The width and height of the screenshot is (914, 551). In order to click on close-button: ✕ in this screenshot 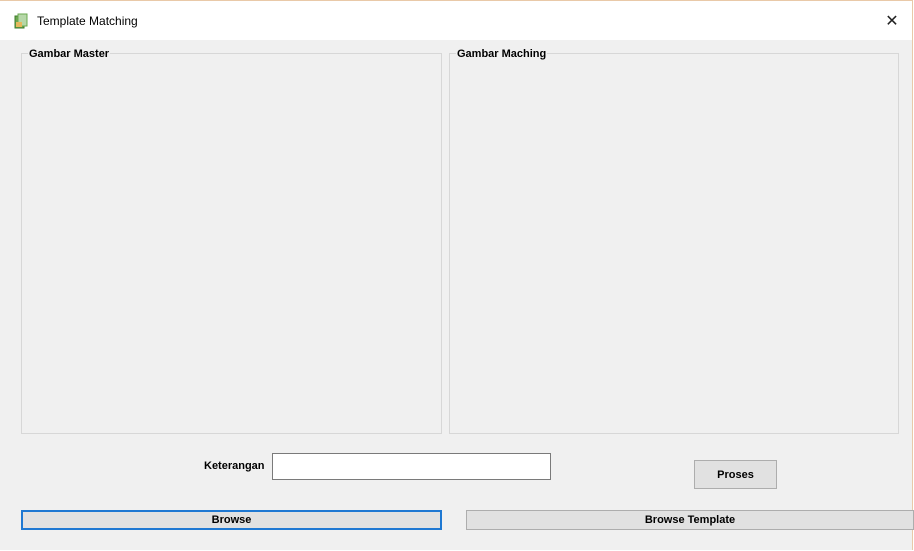, I will do `click(892, 20)`.